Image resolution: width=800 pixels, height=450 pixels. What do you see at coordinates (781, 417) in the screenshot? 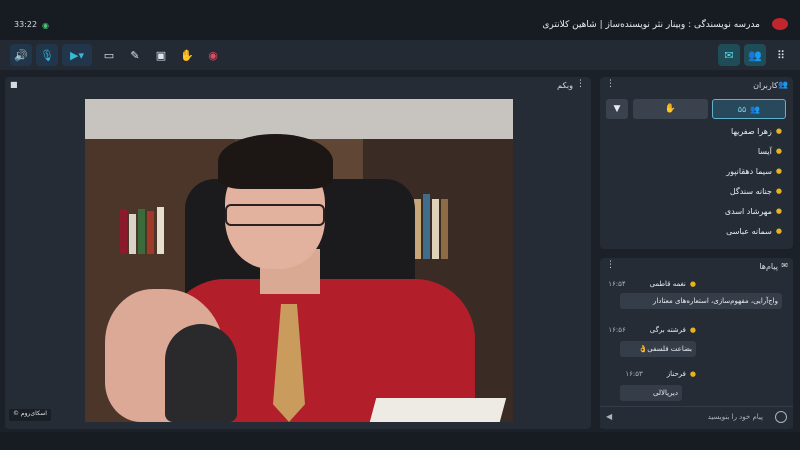
I see `emoji-icon` at bounding box center [781, 417].